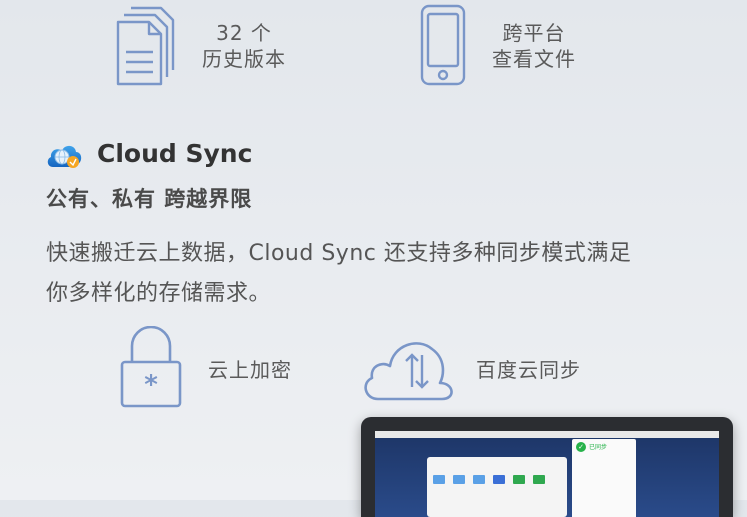  What do you see at coordinates (604, 478) in the screenshot?
I see `sync-status-panel: ✓ 已同步` at bounding box center [604, 478].